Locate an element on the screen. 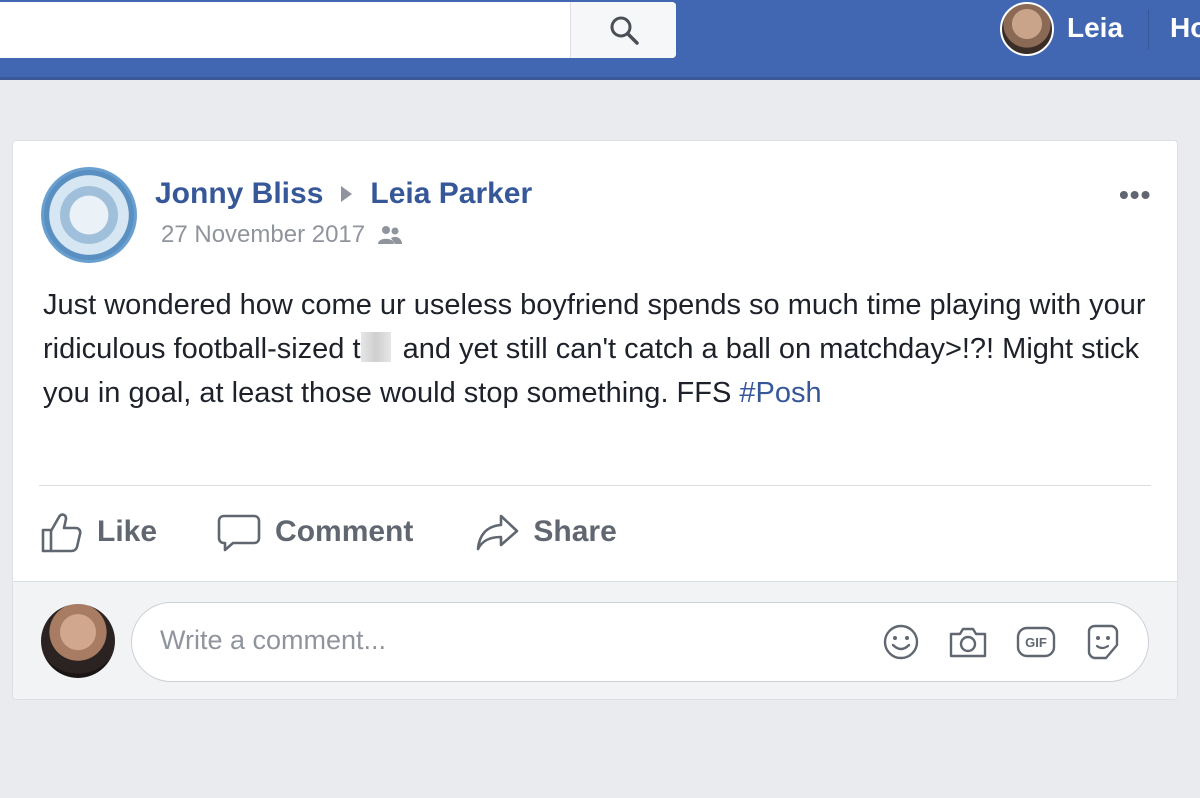 The width and height of the screenshot is (1200, 798). post-header: Jonny Bliss Leia Parker is located at coordinates (343, 194).